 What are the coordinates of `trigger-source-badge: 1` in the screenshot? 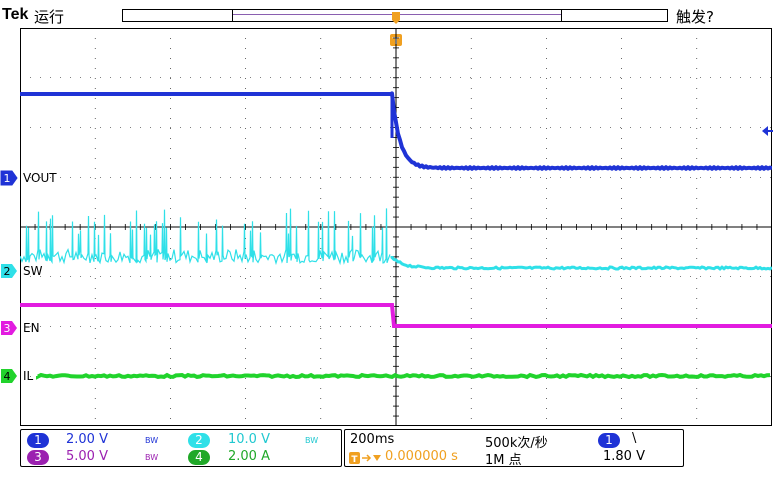 It's located at (609, 440).